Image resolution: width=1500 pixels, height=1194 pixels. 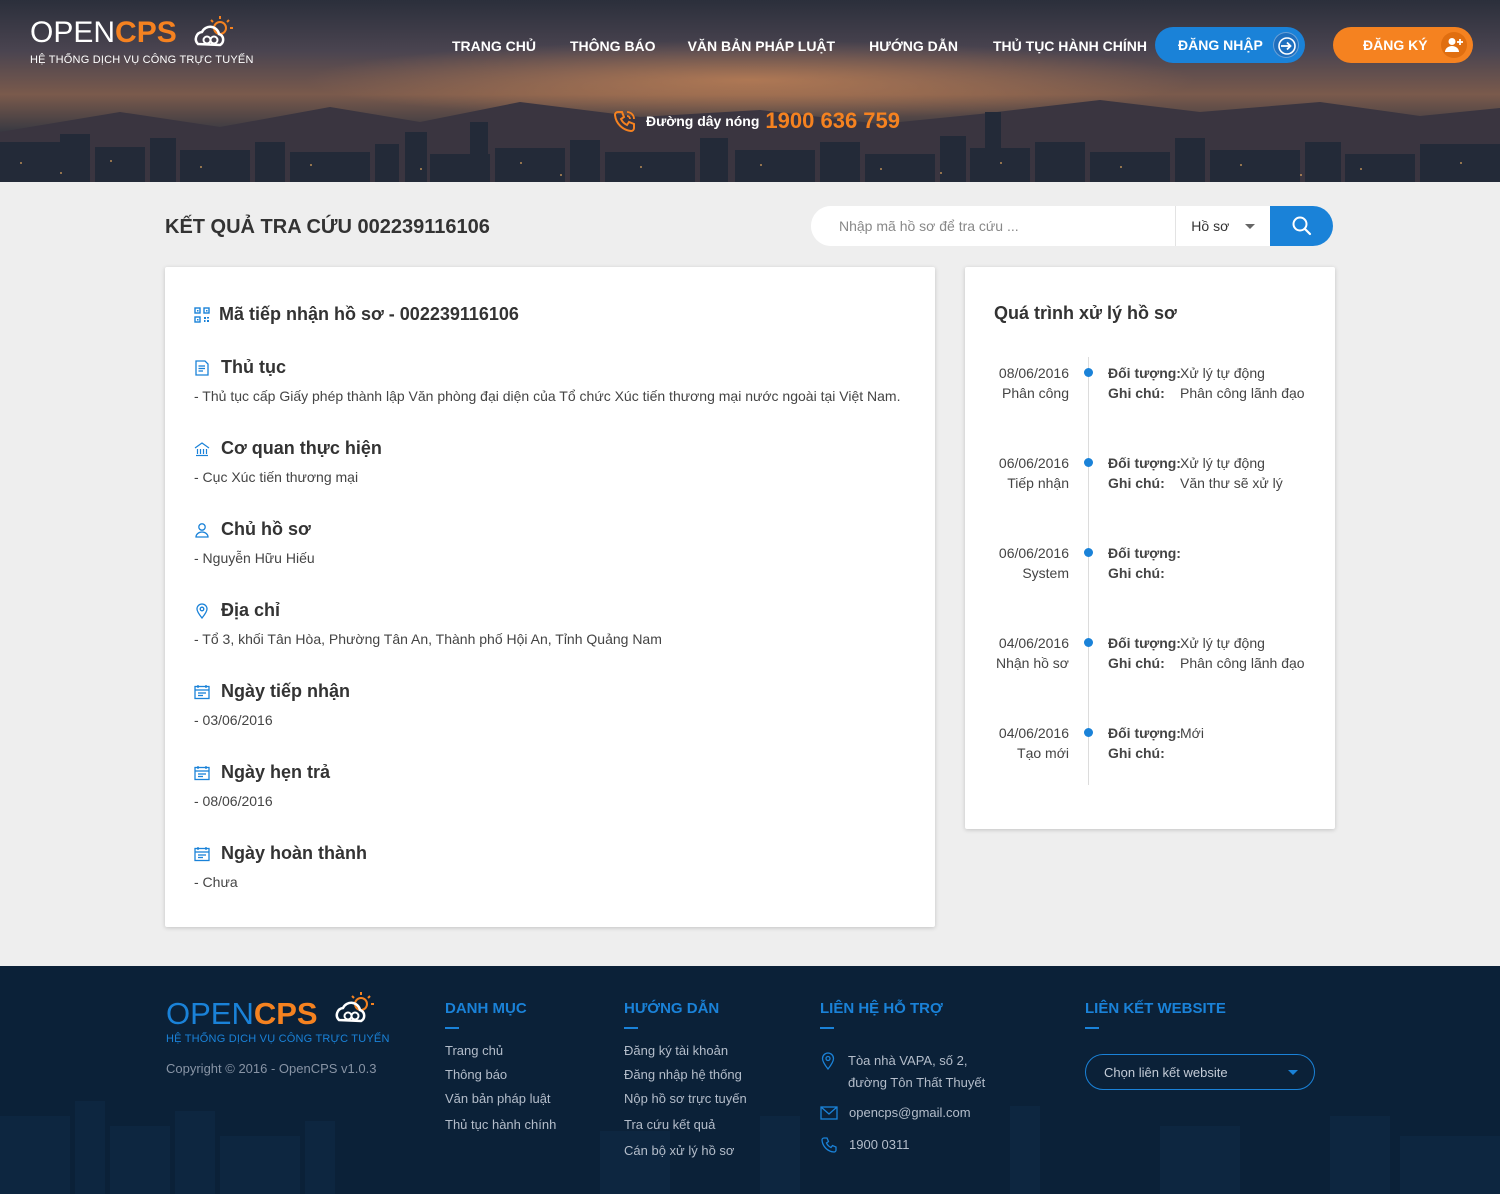 What do you see at coordinates (1070, 46) in the screenshot?
I see `nav-item-thu-tuc-hanh-chinh: THỦ TỤC HÀNH CHÍNH` at bounding box center [1070, 46].